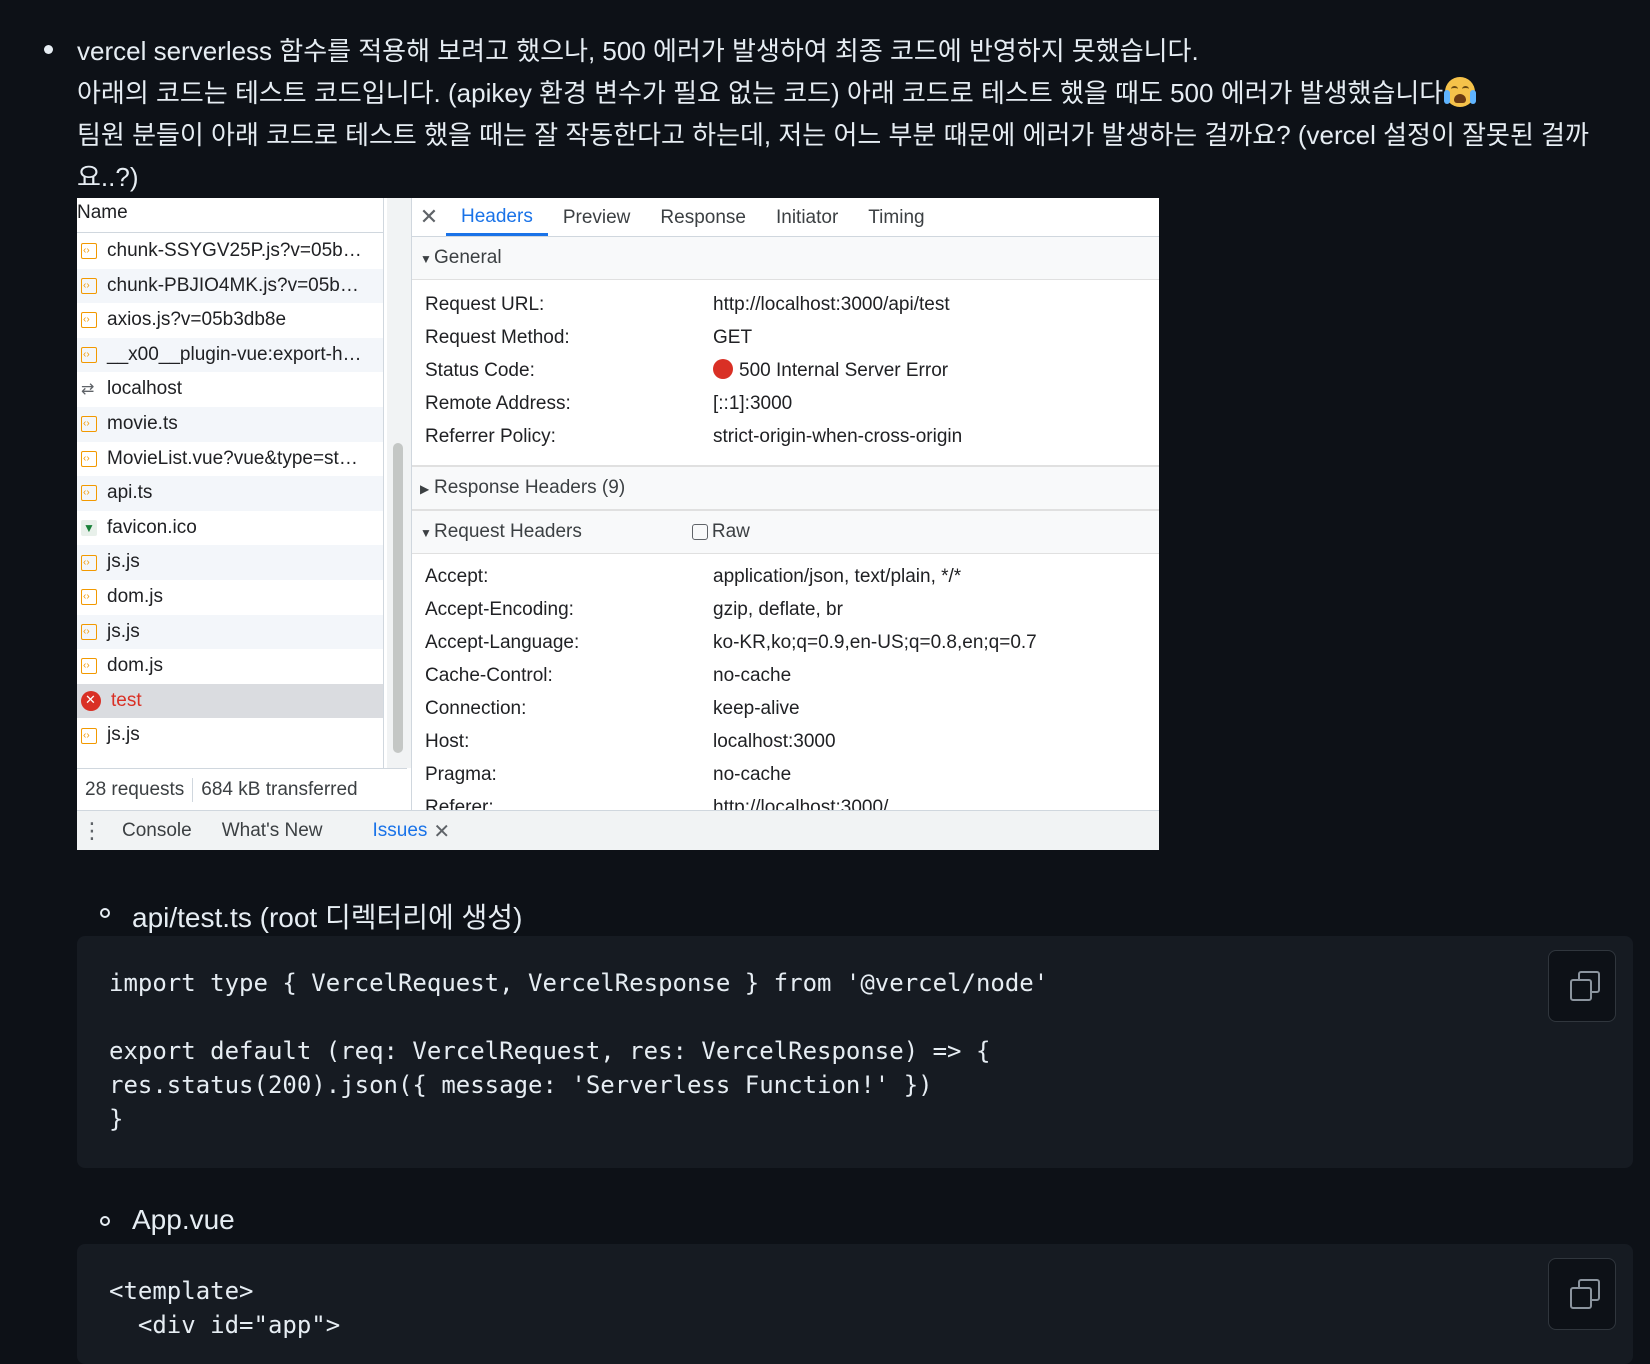  What do you see at coordinates (618, 830) in the screenshot?
I see `drawer-tab-bar: ⋮ Console What's New Issues ✕` at bounding box center [618, 830].